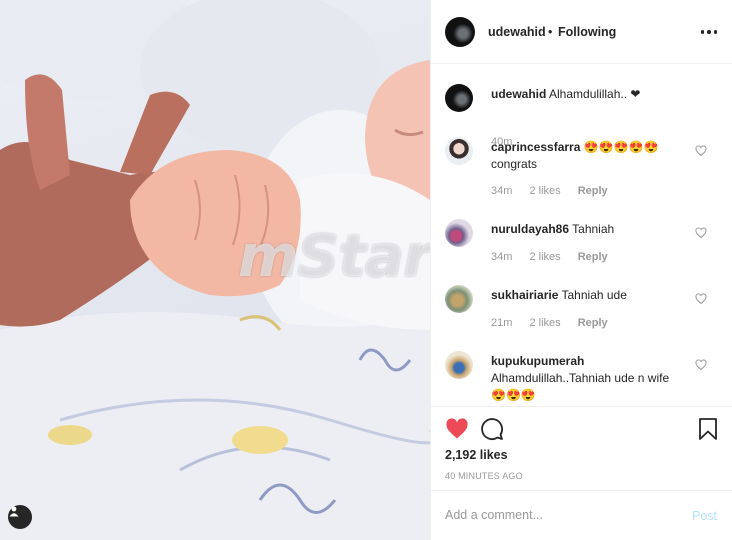  Describe the element at coordinates (524, 295) in the screenshot. I see `comment-username: sukhairiarie` at that location.